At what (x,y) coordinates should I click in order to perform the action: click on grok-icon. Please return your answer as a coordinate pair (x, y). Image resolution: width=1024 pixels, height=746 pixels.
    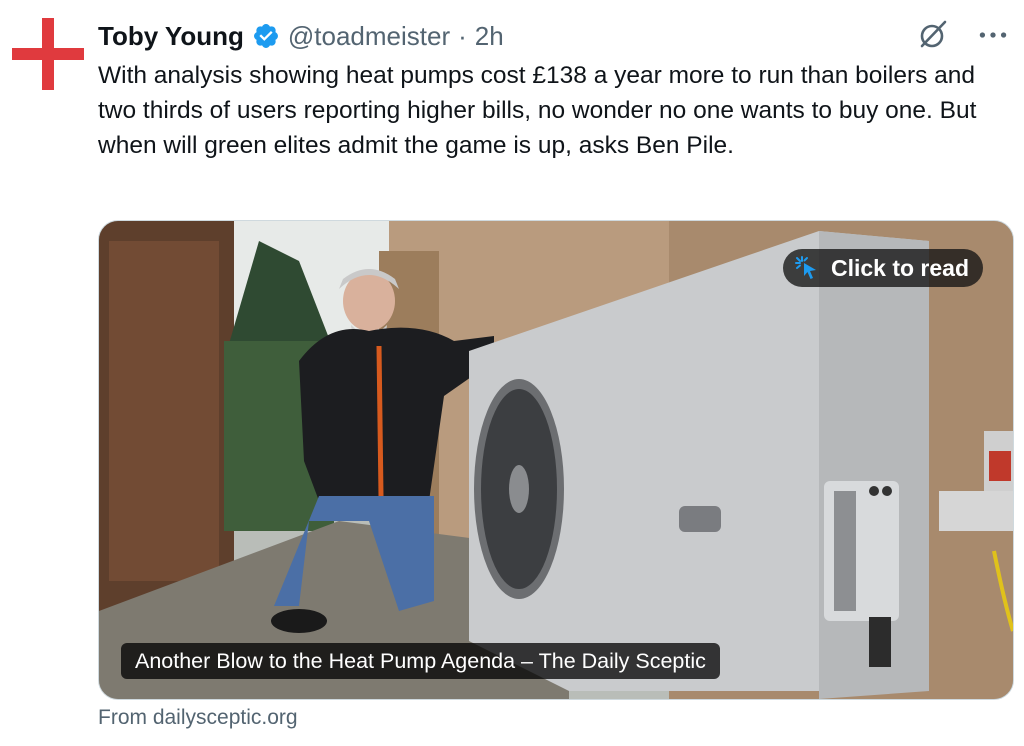
    Looking at the image, I should click on (933, 35).